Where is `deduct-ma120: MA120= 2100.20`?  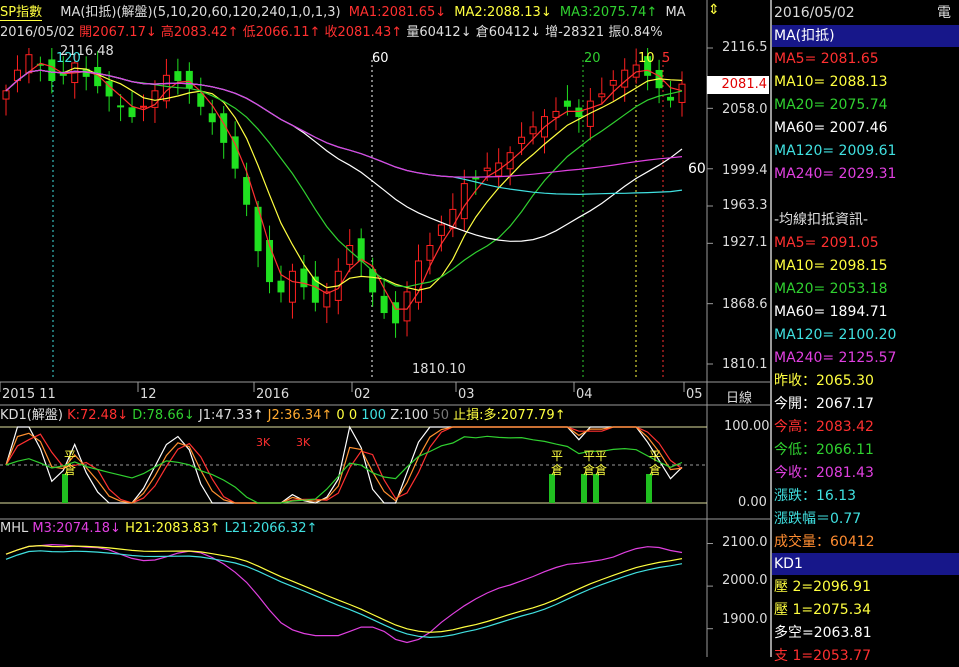
deduct-ma120: MA120= 2100.20 is located at coordinates (835, 335).